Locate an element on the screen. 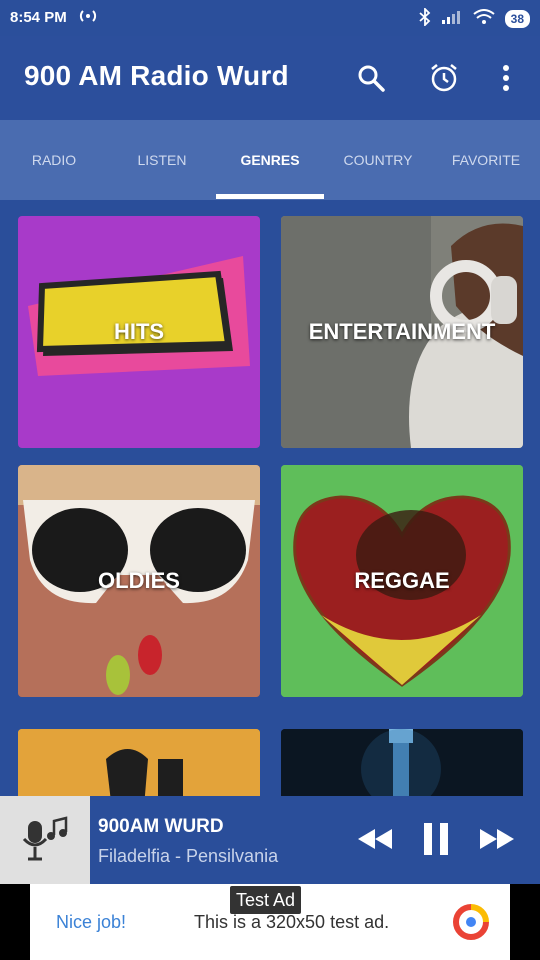  status-time: 8:54 PM is located at coordinates (38, 17).